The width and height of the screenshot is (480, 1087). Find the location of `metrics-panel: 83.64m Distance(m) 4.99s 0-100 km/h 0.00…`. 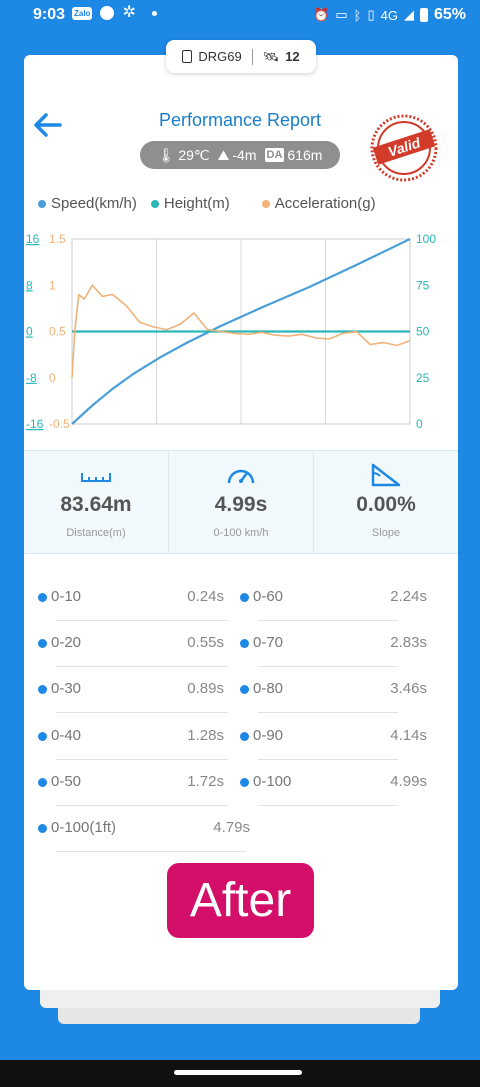

metrics-panel: 83.64m Distance(m) 4.99s 0-100 km/h 0.00… is located at coordinates (241, 502).